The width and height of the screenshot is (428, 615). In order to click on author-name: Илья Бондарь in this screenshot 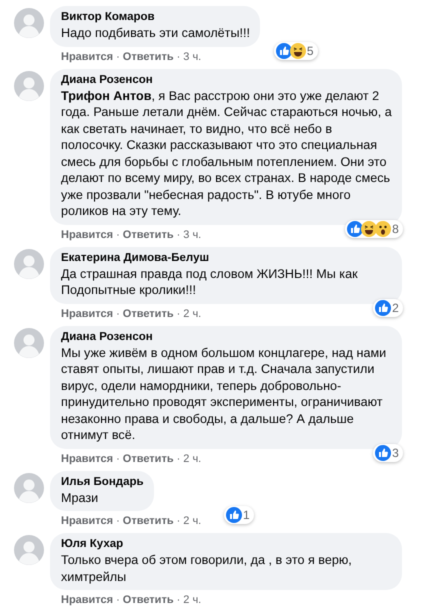, I will do `click(102, 481)`.